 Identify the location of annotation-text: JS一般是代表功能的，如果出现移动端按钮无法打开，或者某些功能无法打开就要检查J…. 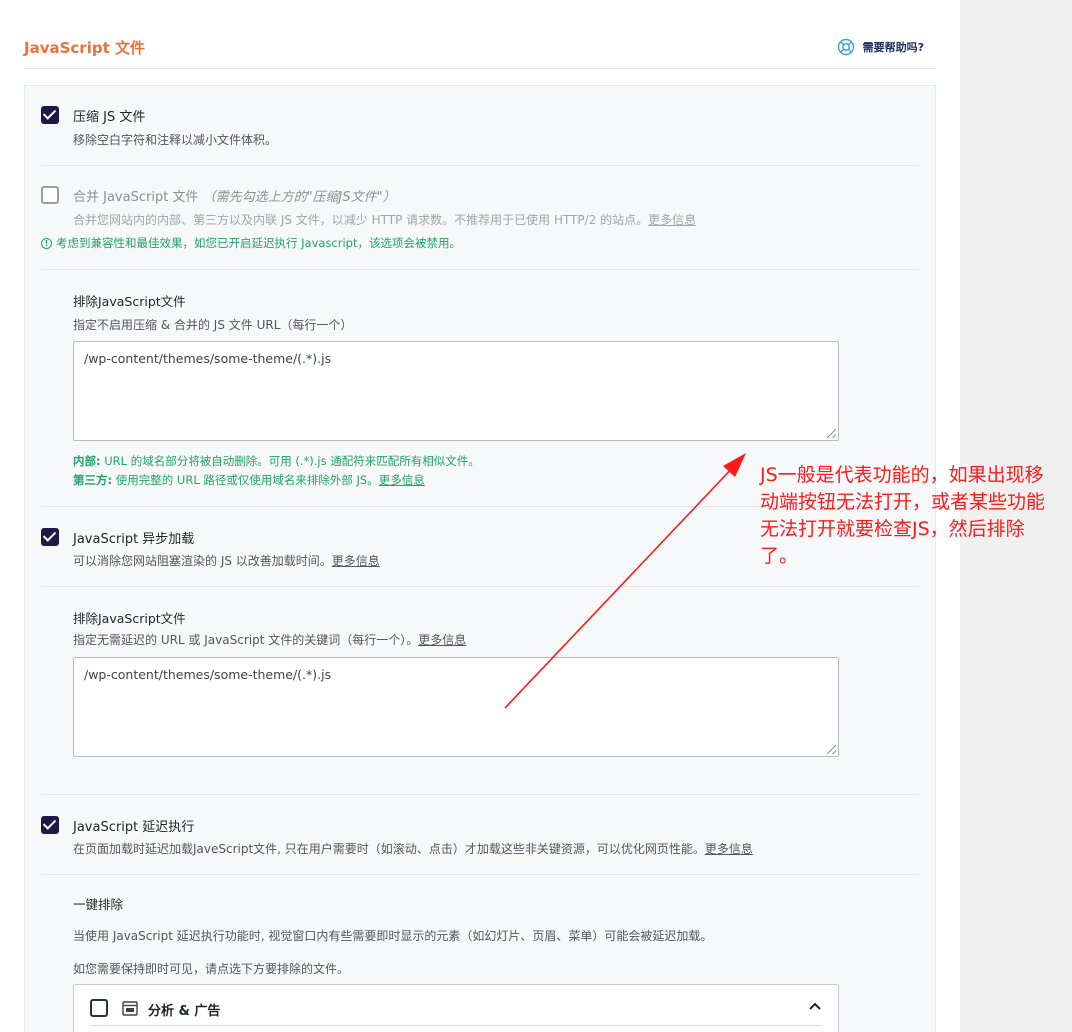
(903, 515).